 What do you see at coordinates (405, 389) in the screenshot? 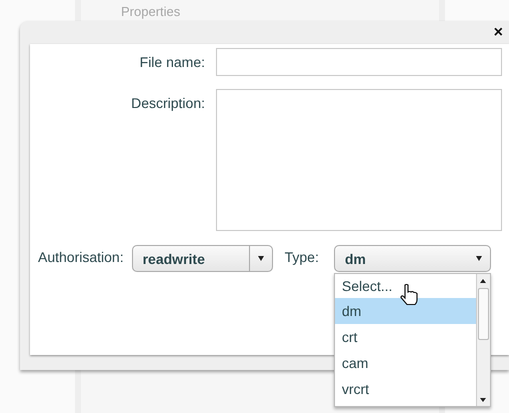
I see `dropdown-option: vrcrt` at bounding box center [405, 389].